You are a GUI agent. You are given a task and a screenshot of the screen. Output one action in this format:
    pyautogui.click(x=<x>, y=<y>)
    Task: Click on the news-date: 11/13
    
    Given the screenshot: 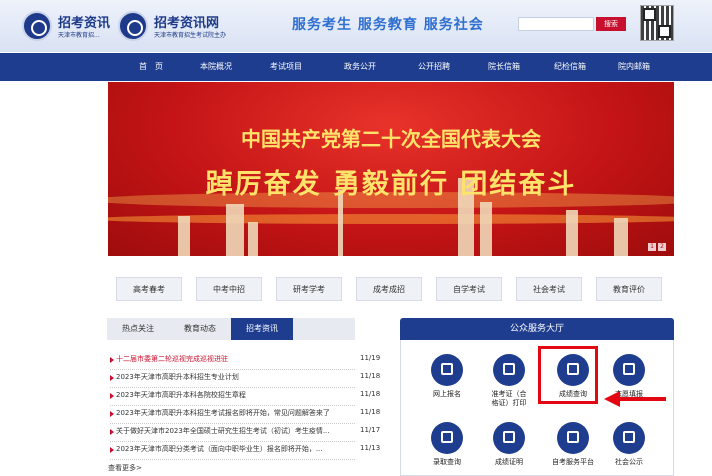 What is the action you would take?
    pyautogui.click(x=370, y=448)
    